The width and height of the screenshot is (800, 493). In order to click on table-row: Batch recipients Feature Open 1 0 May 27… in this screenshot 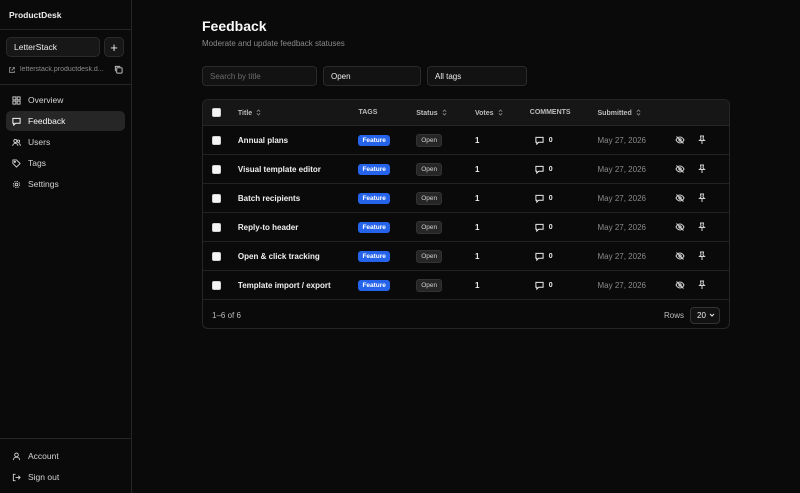, I will do `click(466, 198)`.